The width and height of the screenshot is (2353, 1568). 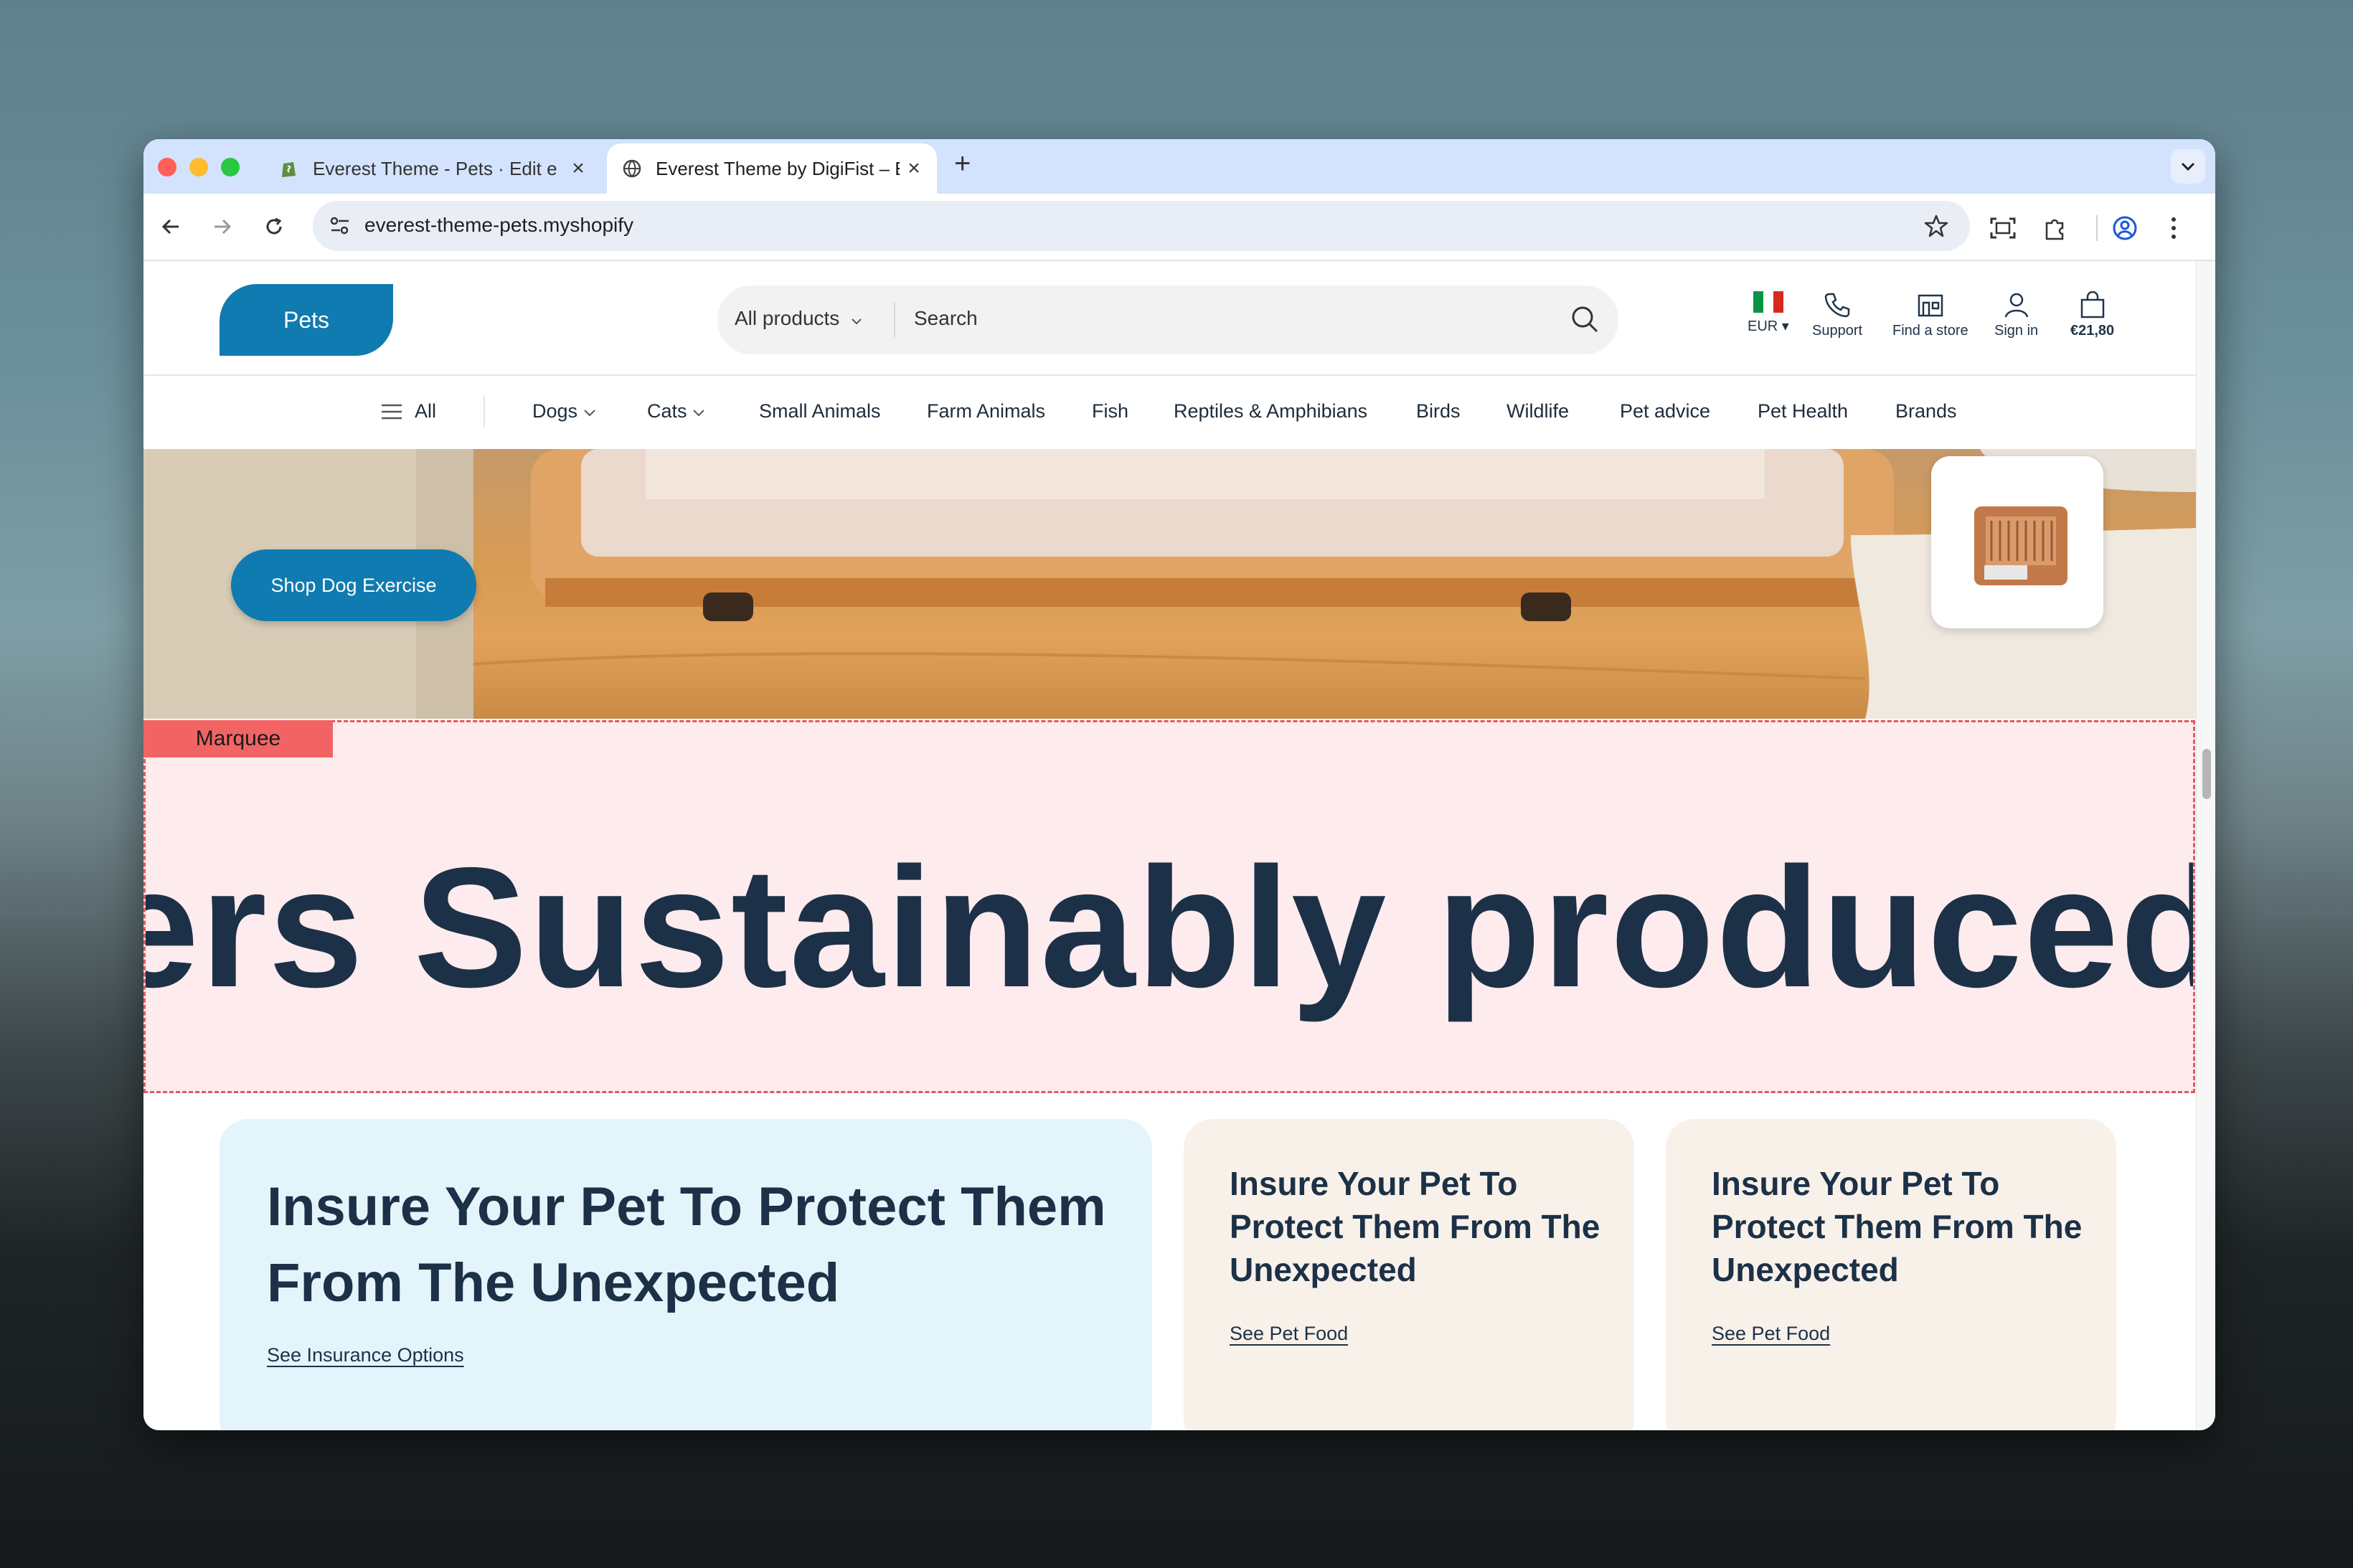 I want to click on sign-in-link: Sign in, so click(x=2016, y=315).